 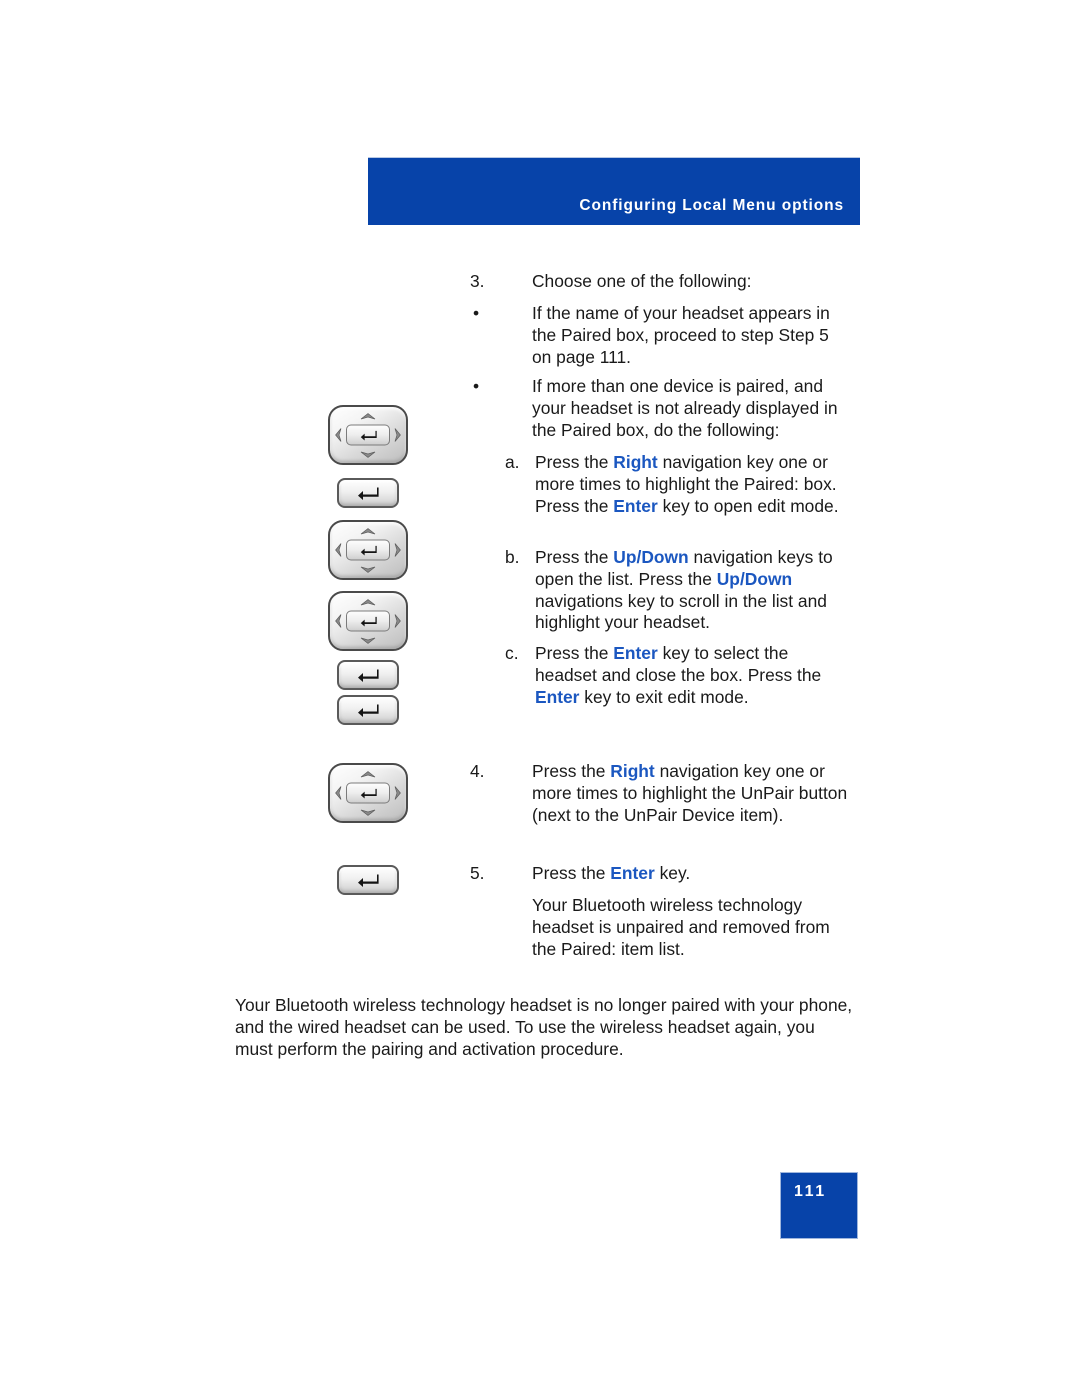 What do you see at coordinates (477, 873) in the screenshot?
I see `step-marker-5: 5.` at bounding box center [477, 873].